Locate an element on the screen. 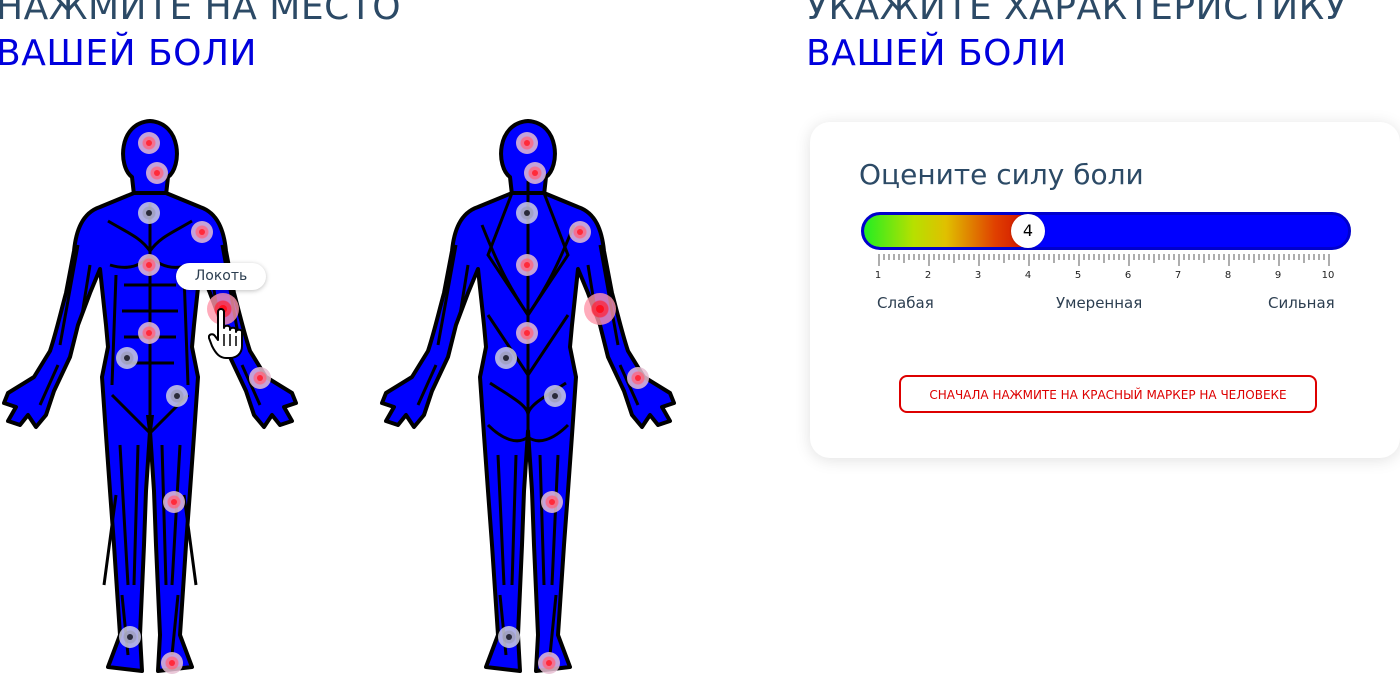  pain-scale-ticks is located at coordinates (1104, 260).